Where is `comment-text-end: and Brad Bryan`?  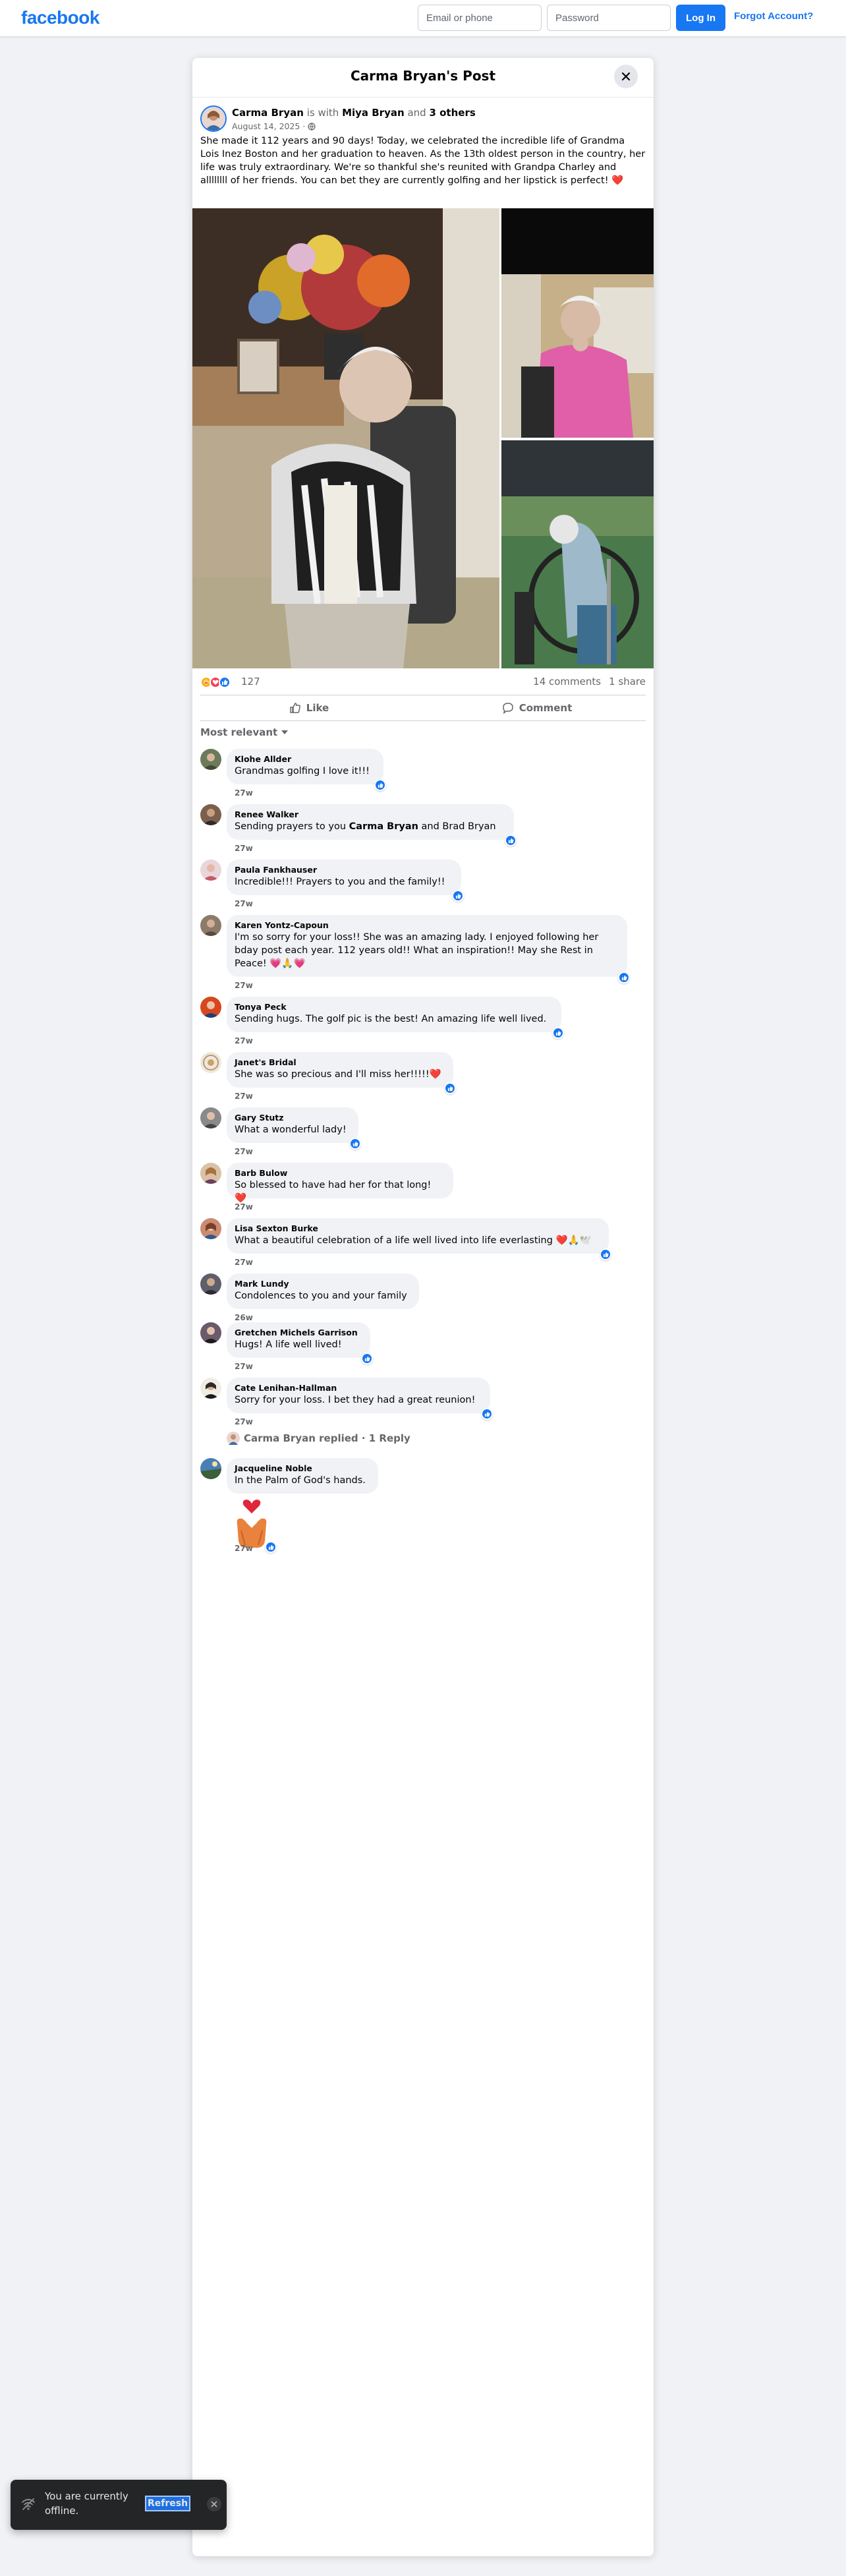 comment-text-end: and Brad Bryan is located at coordinates (457, 827).